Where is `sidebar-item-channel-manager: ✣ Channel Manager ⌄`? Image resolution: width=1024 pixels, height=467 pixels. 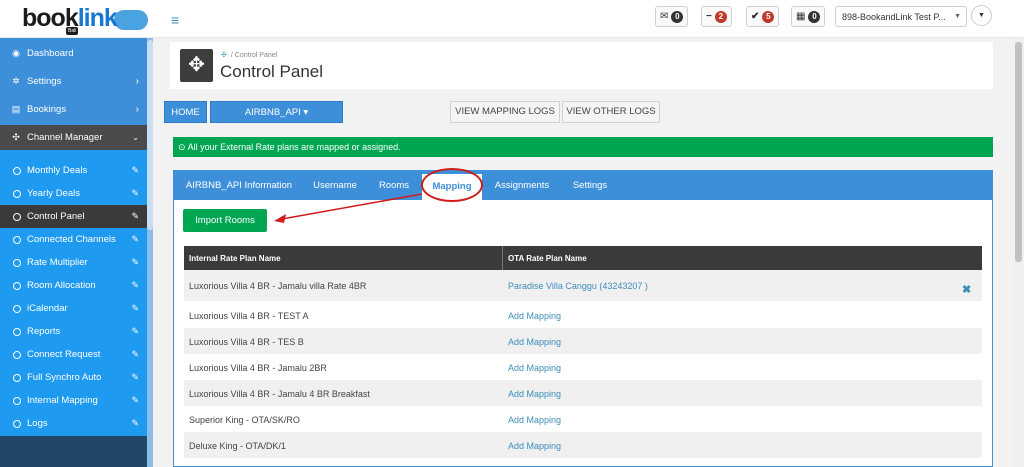
sidebar-item-channel-manager: ✣ Channel Manager ⌄ is located at coordinates (73, 137).